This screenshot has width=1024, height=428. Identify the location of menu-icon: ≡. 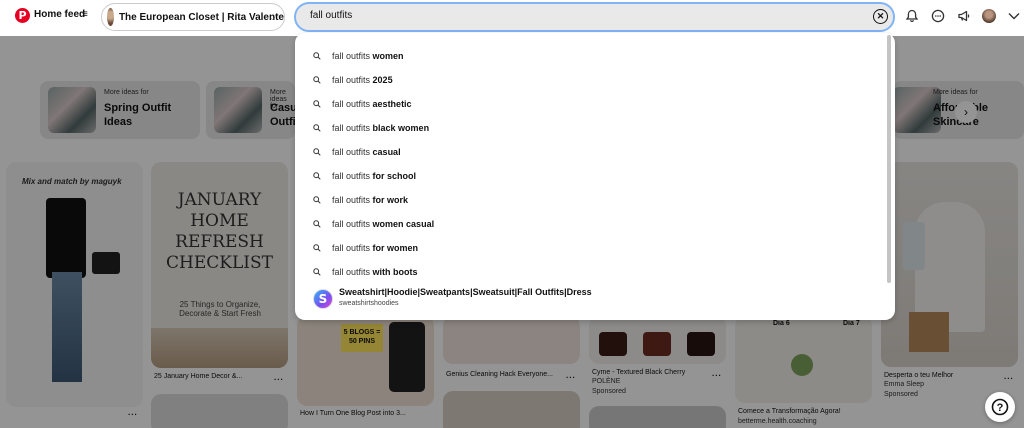
(85, 14).